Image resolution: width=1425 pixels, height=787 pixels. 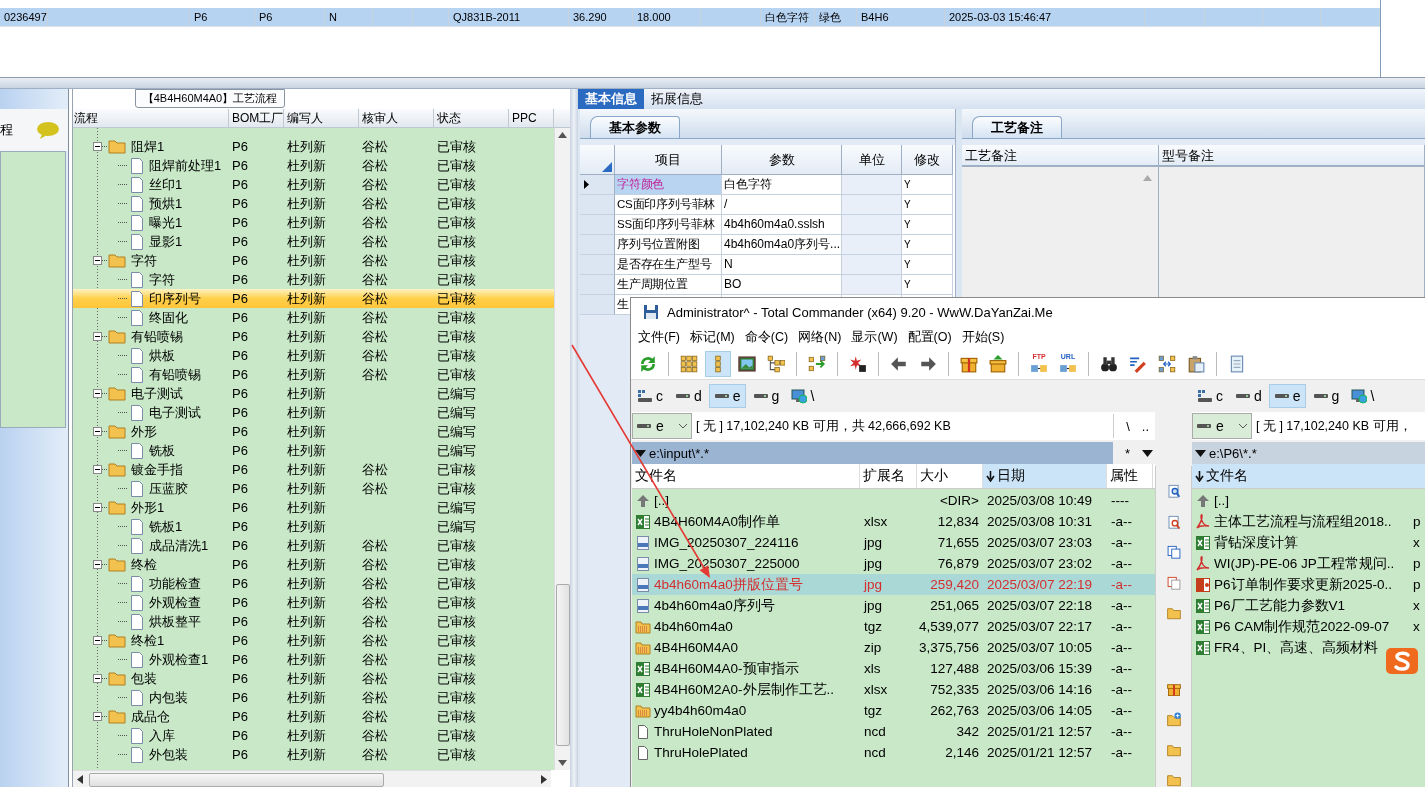 I want to click on tree-row: 铣板 P6 杜列新 已编写, so click(x=313, y=450).